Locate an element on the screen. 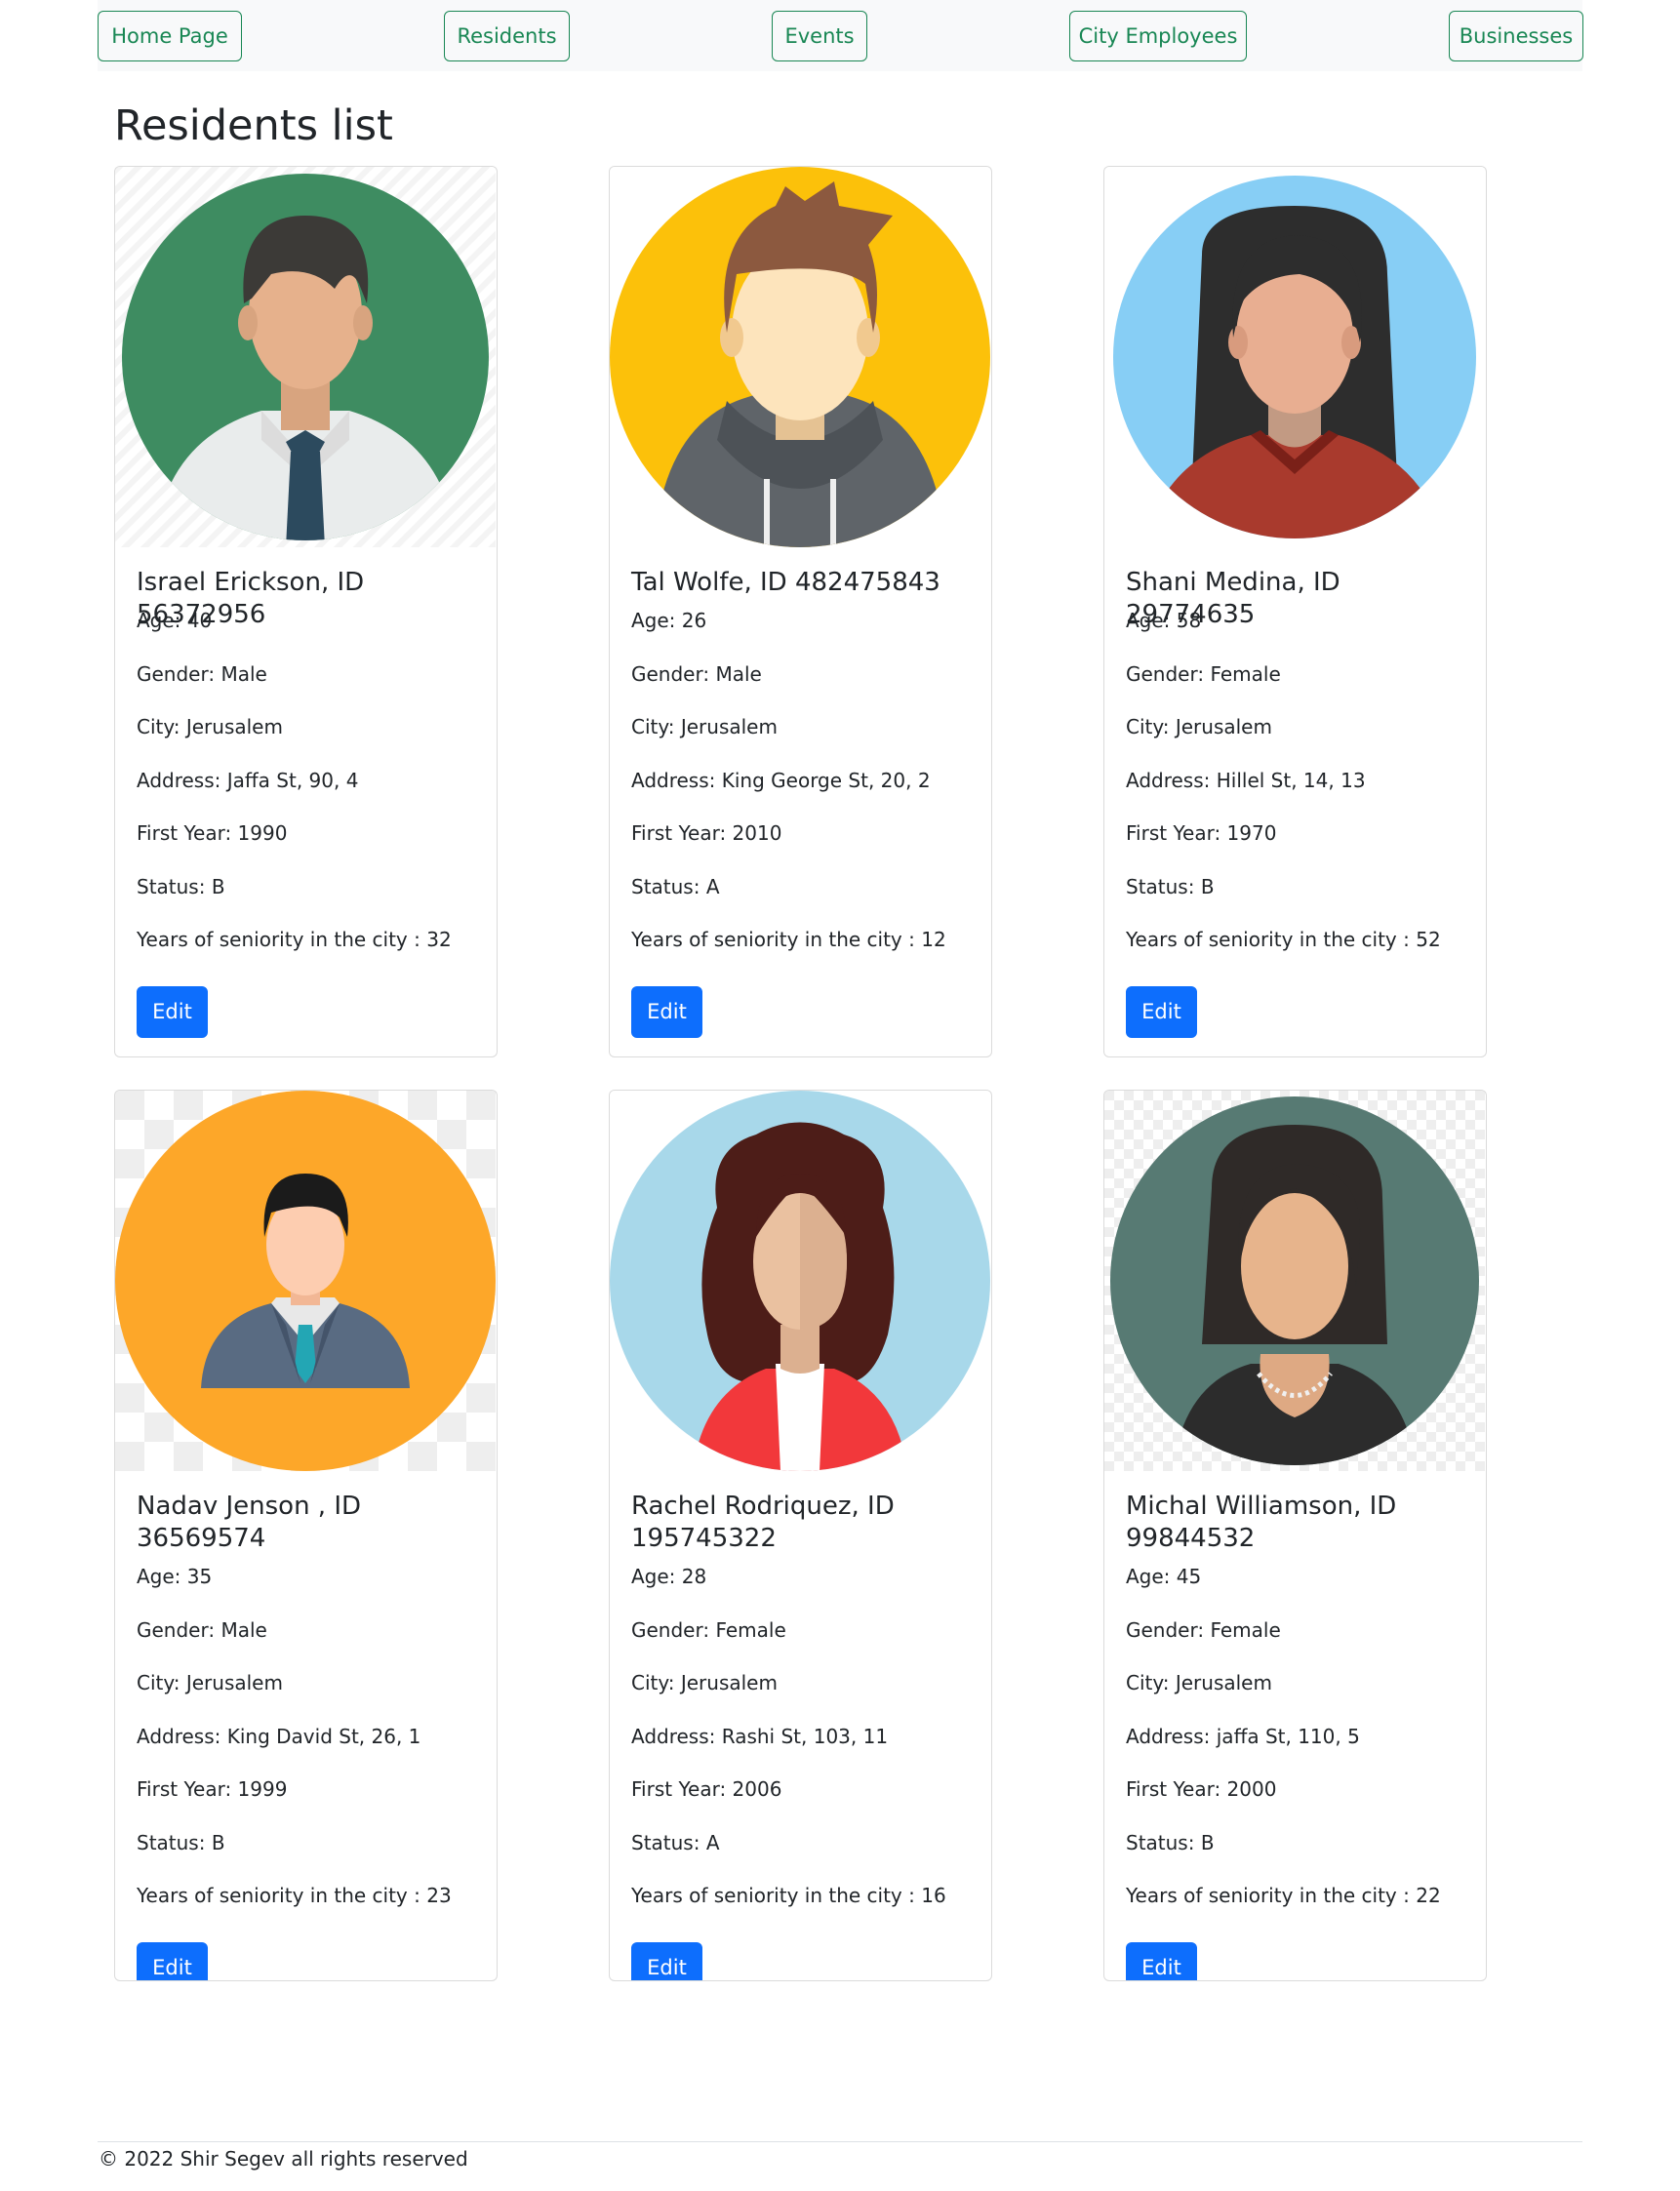 The image size is (1680, 2191). footer-copyright: © 2022 Shir Segev all rights reserved is located at coordinates (283, 2159).